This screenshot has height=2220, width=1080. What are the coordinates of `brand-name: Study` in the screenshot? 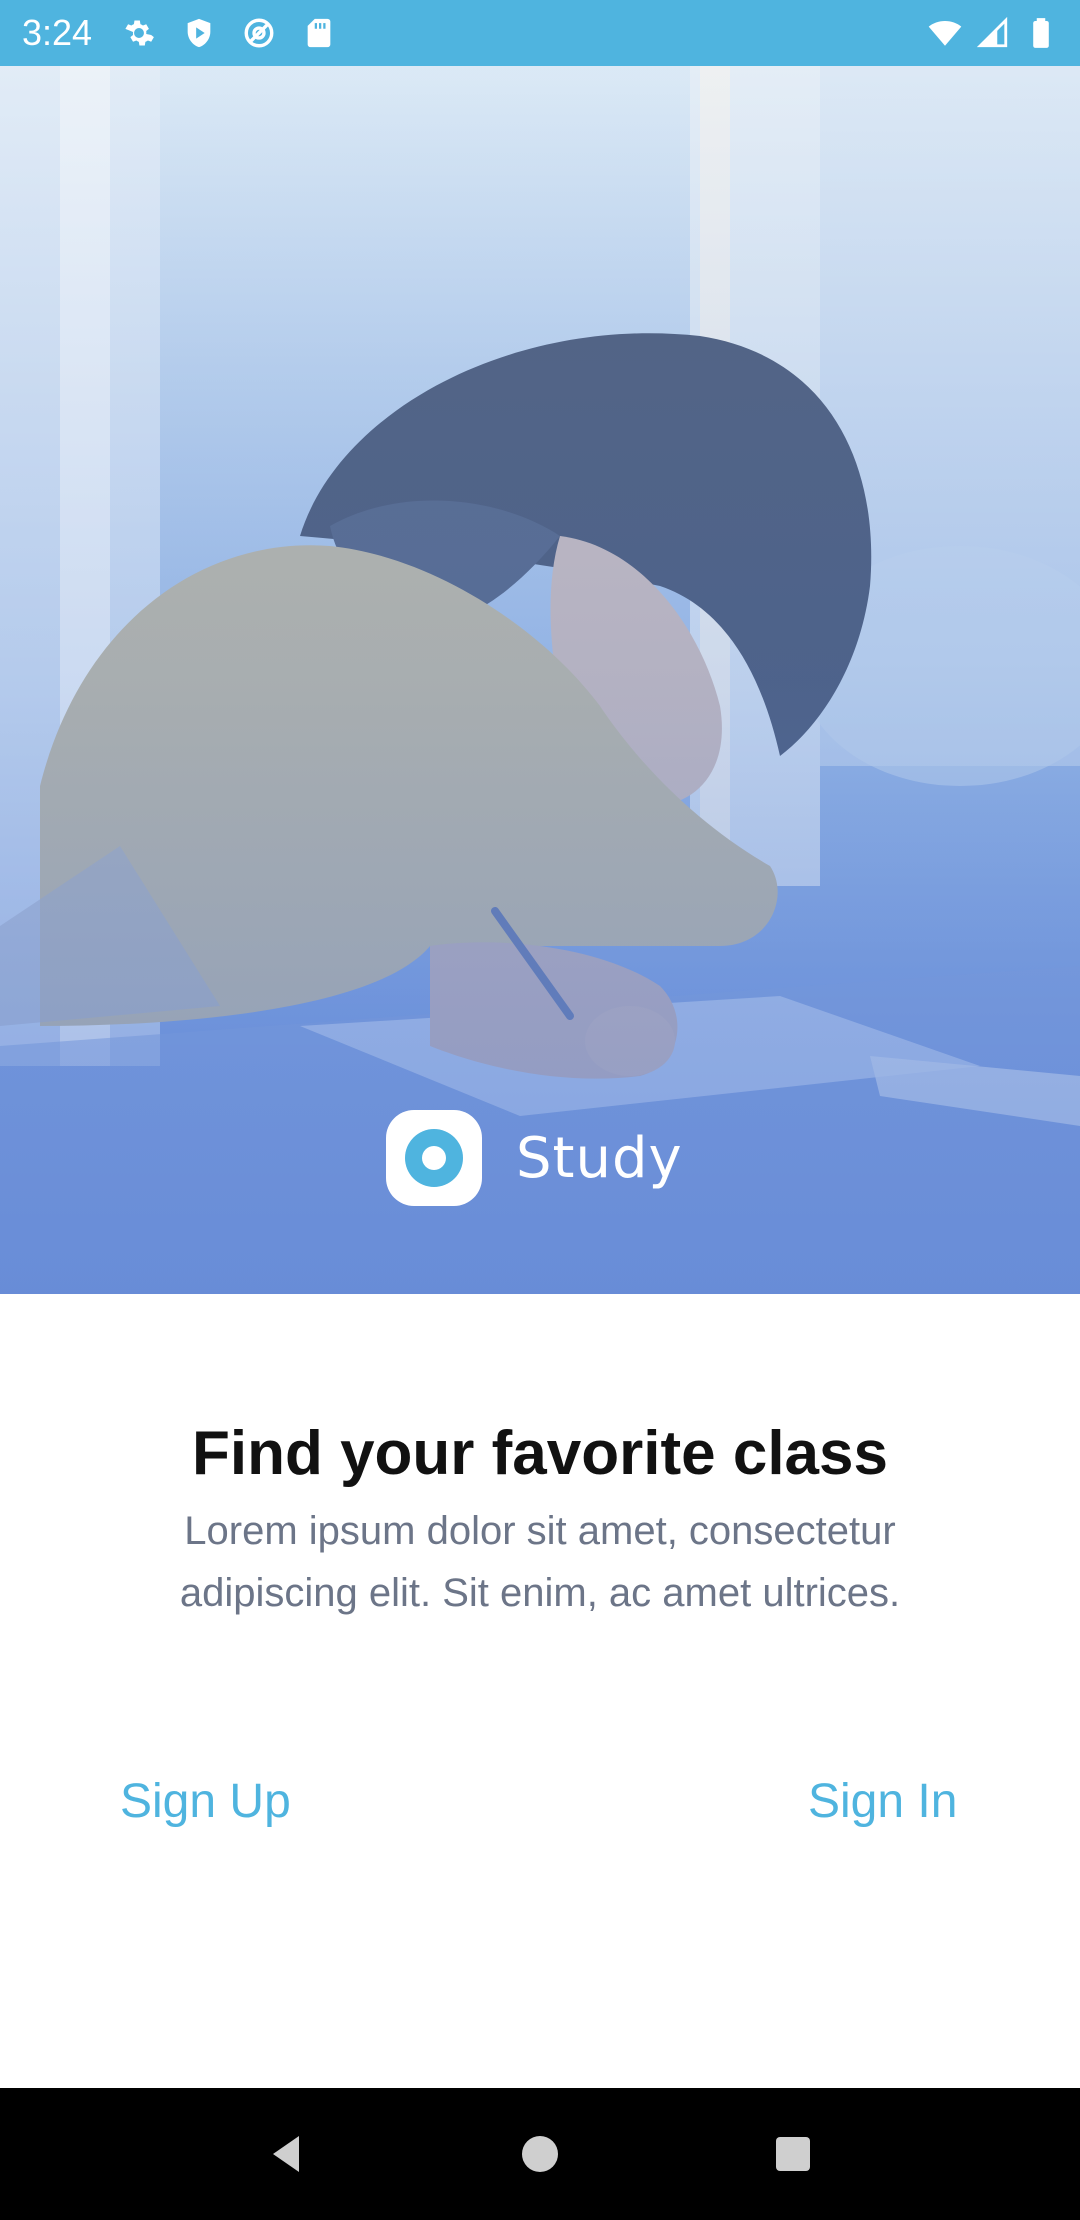 It's located at (599, 1158).